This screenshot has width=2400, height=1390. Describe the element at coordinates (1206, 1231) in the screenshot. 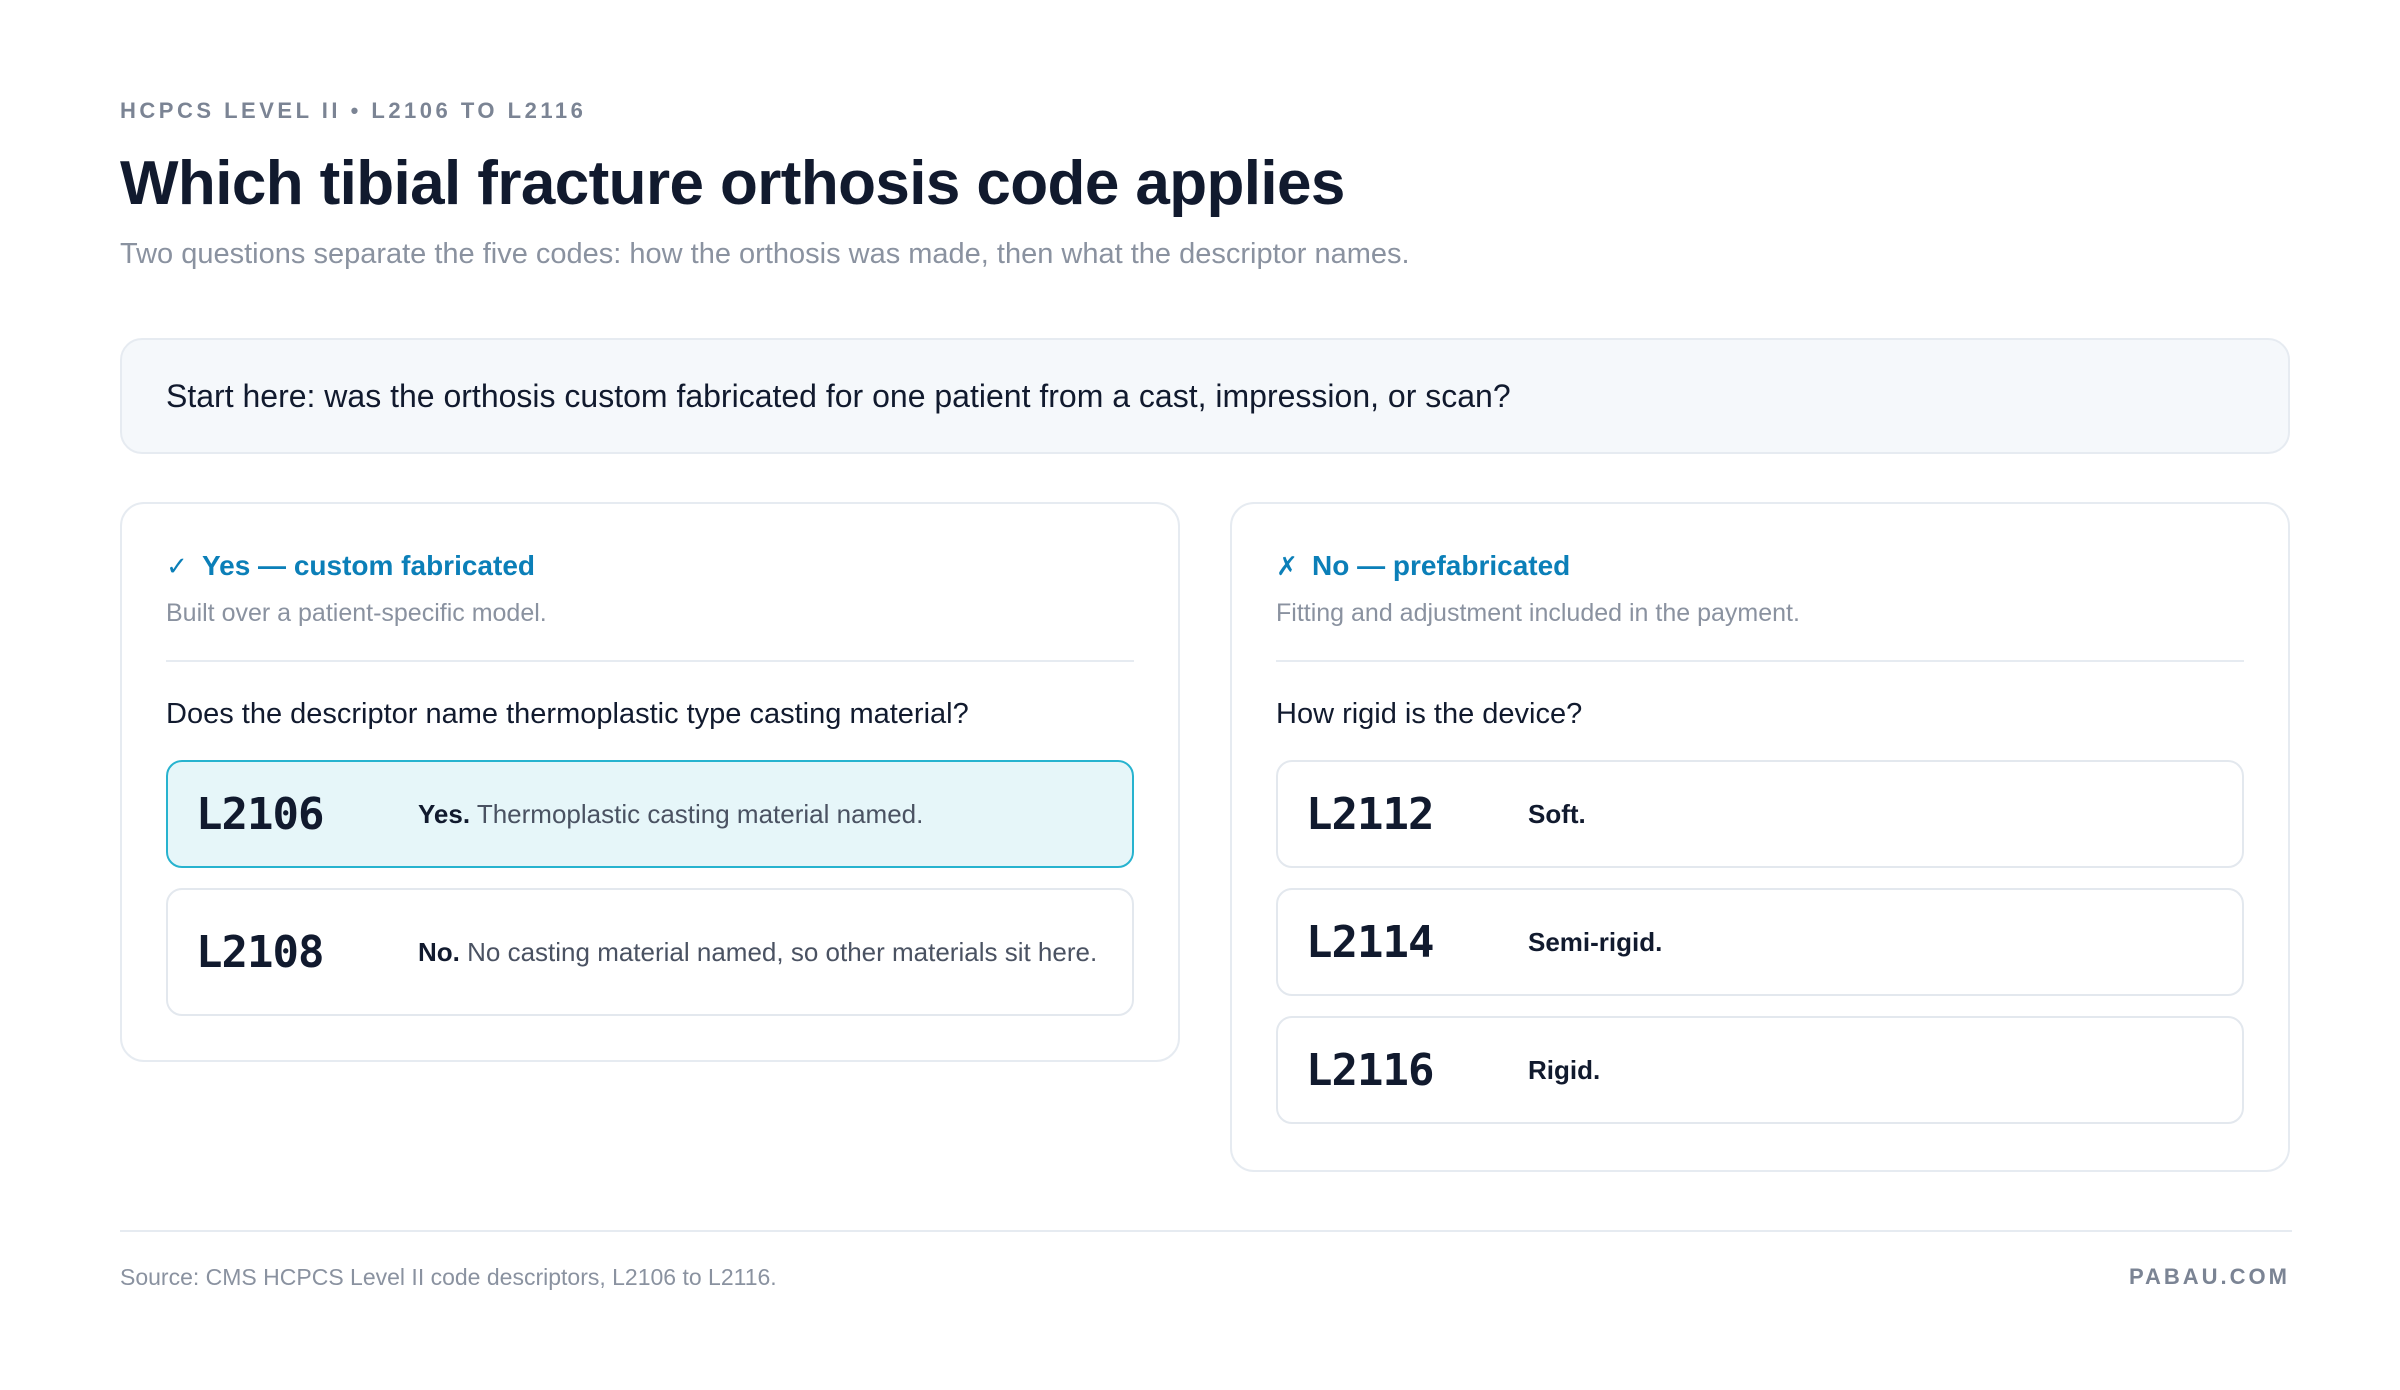

I see `footer-divider` at that location.